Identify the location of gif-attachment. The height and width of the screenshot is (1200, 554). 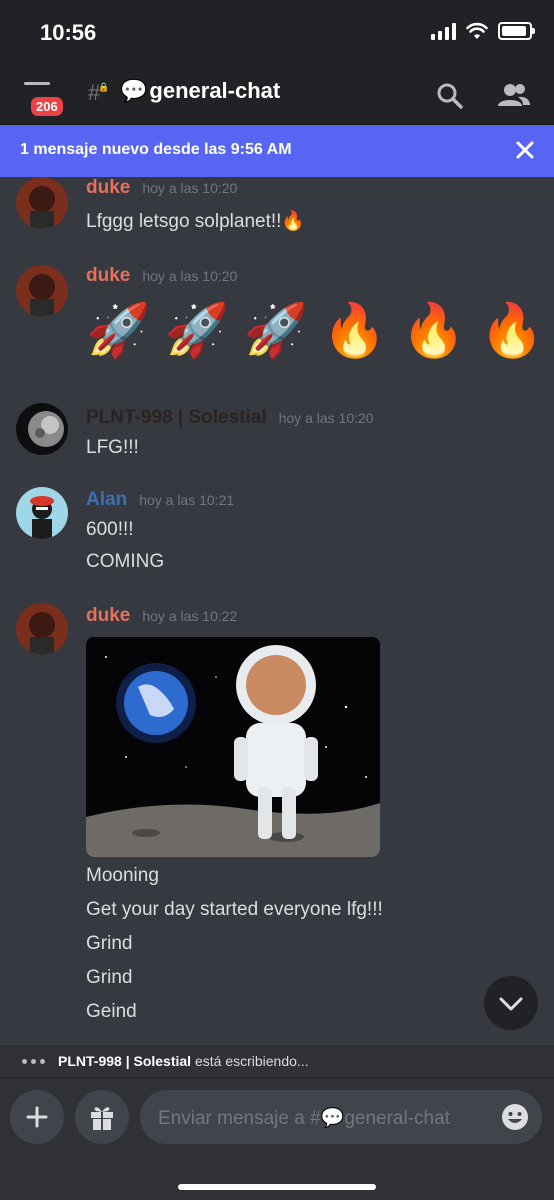
(233, 747).